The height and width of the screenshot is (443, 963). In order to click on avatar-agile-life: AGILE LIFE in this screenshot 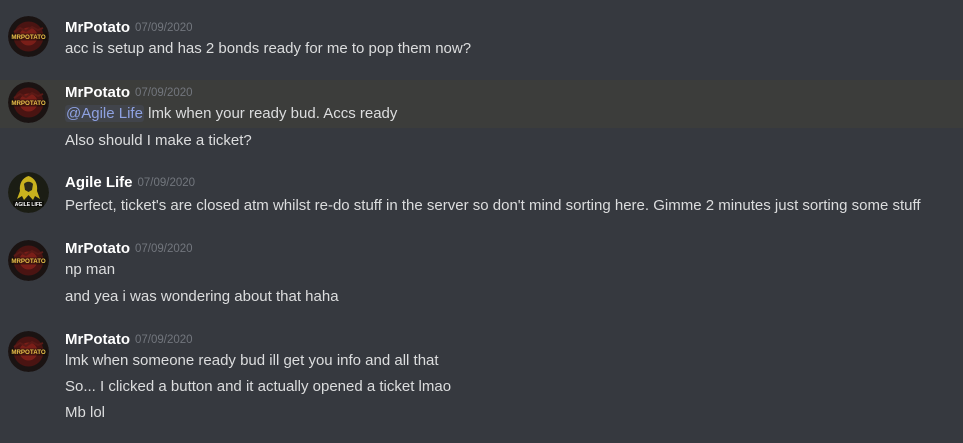, I will do `click(28, 192)`.